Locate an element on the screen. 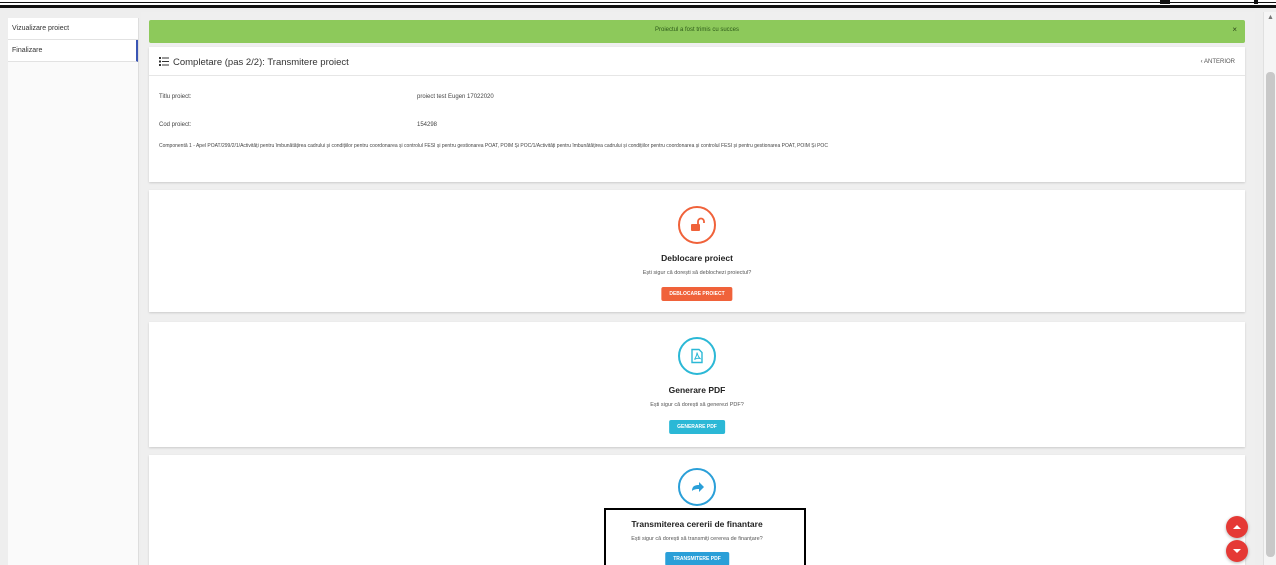  forward-arrow-icon is located at coordinates (697, 487).